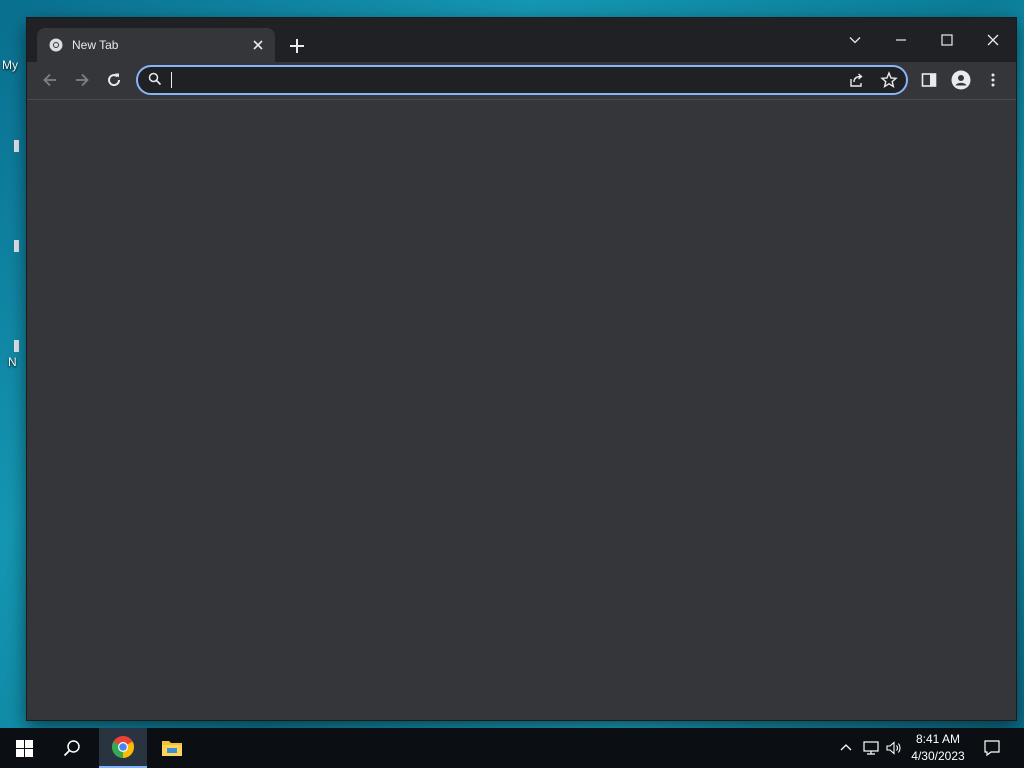  What do you see at coordinates (947, 40) in the screenshot?
I see `maximize-icon` at bounding box center [947, 40].